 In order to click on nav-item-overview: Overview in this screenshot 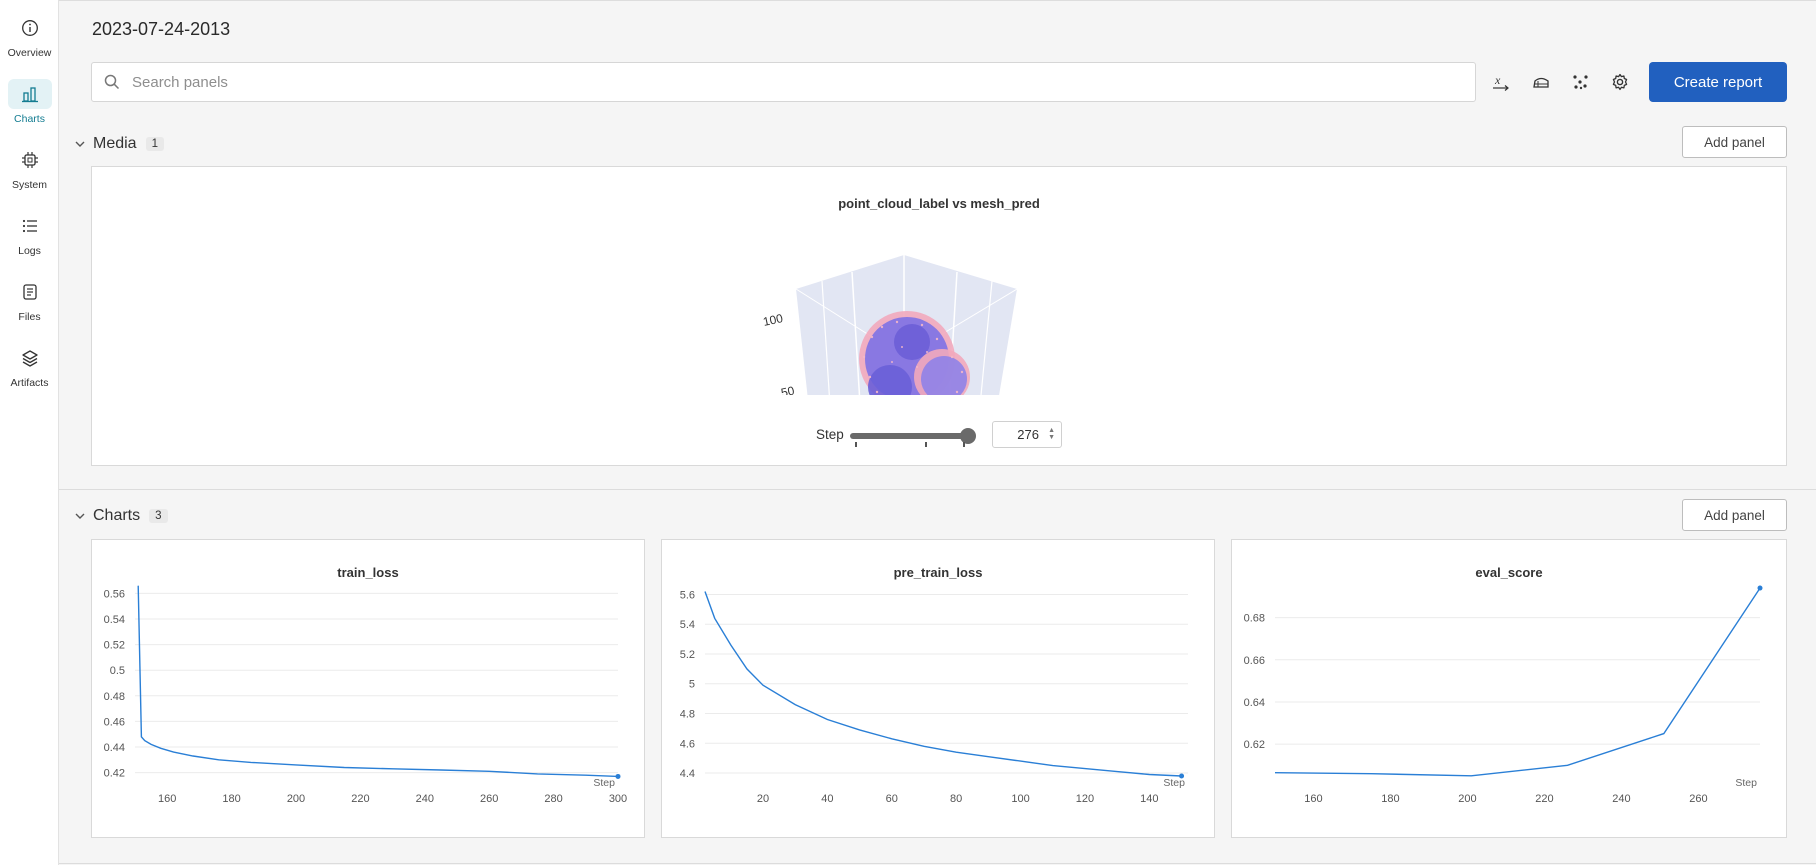, I will do `click(29, 30)`.